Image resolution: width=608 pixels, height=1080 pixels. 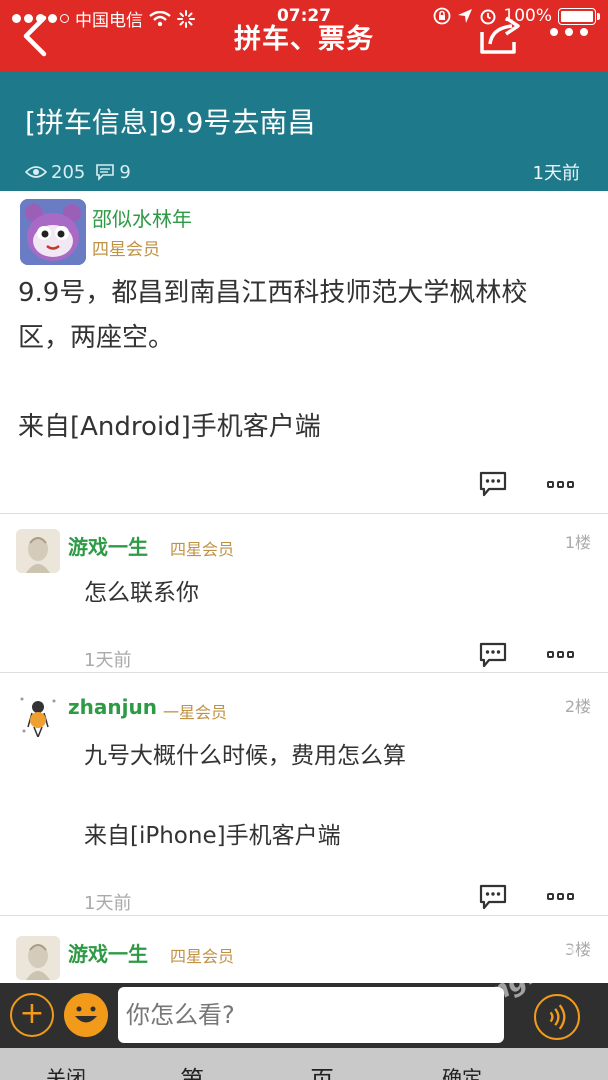 I want to click on cartoon-figure-avatar-icon, so click(x=38, y=715).